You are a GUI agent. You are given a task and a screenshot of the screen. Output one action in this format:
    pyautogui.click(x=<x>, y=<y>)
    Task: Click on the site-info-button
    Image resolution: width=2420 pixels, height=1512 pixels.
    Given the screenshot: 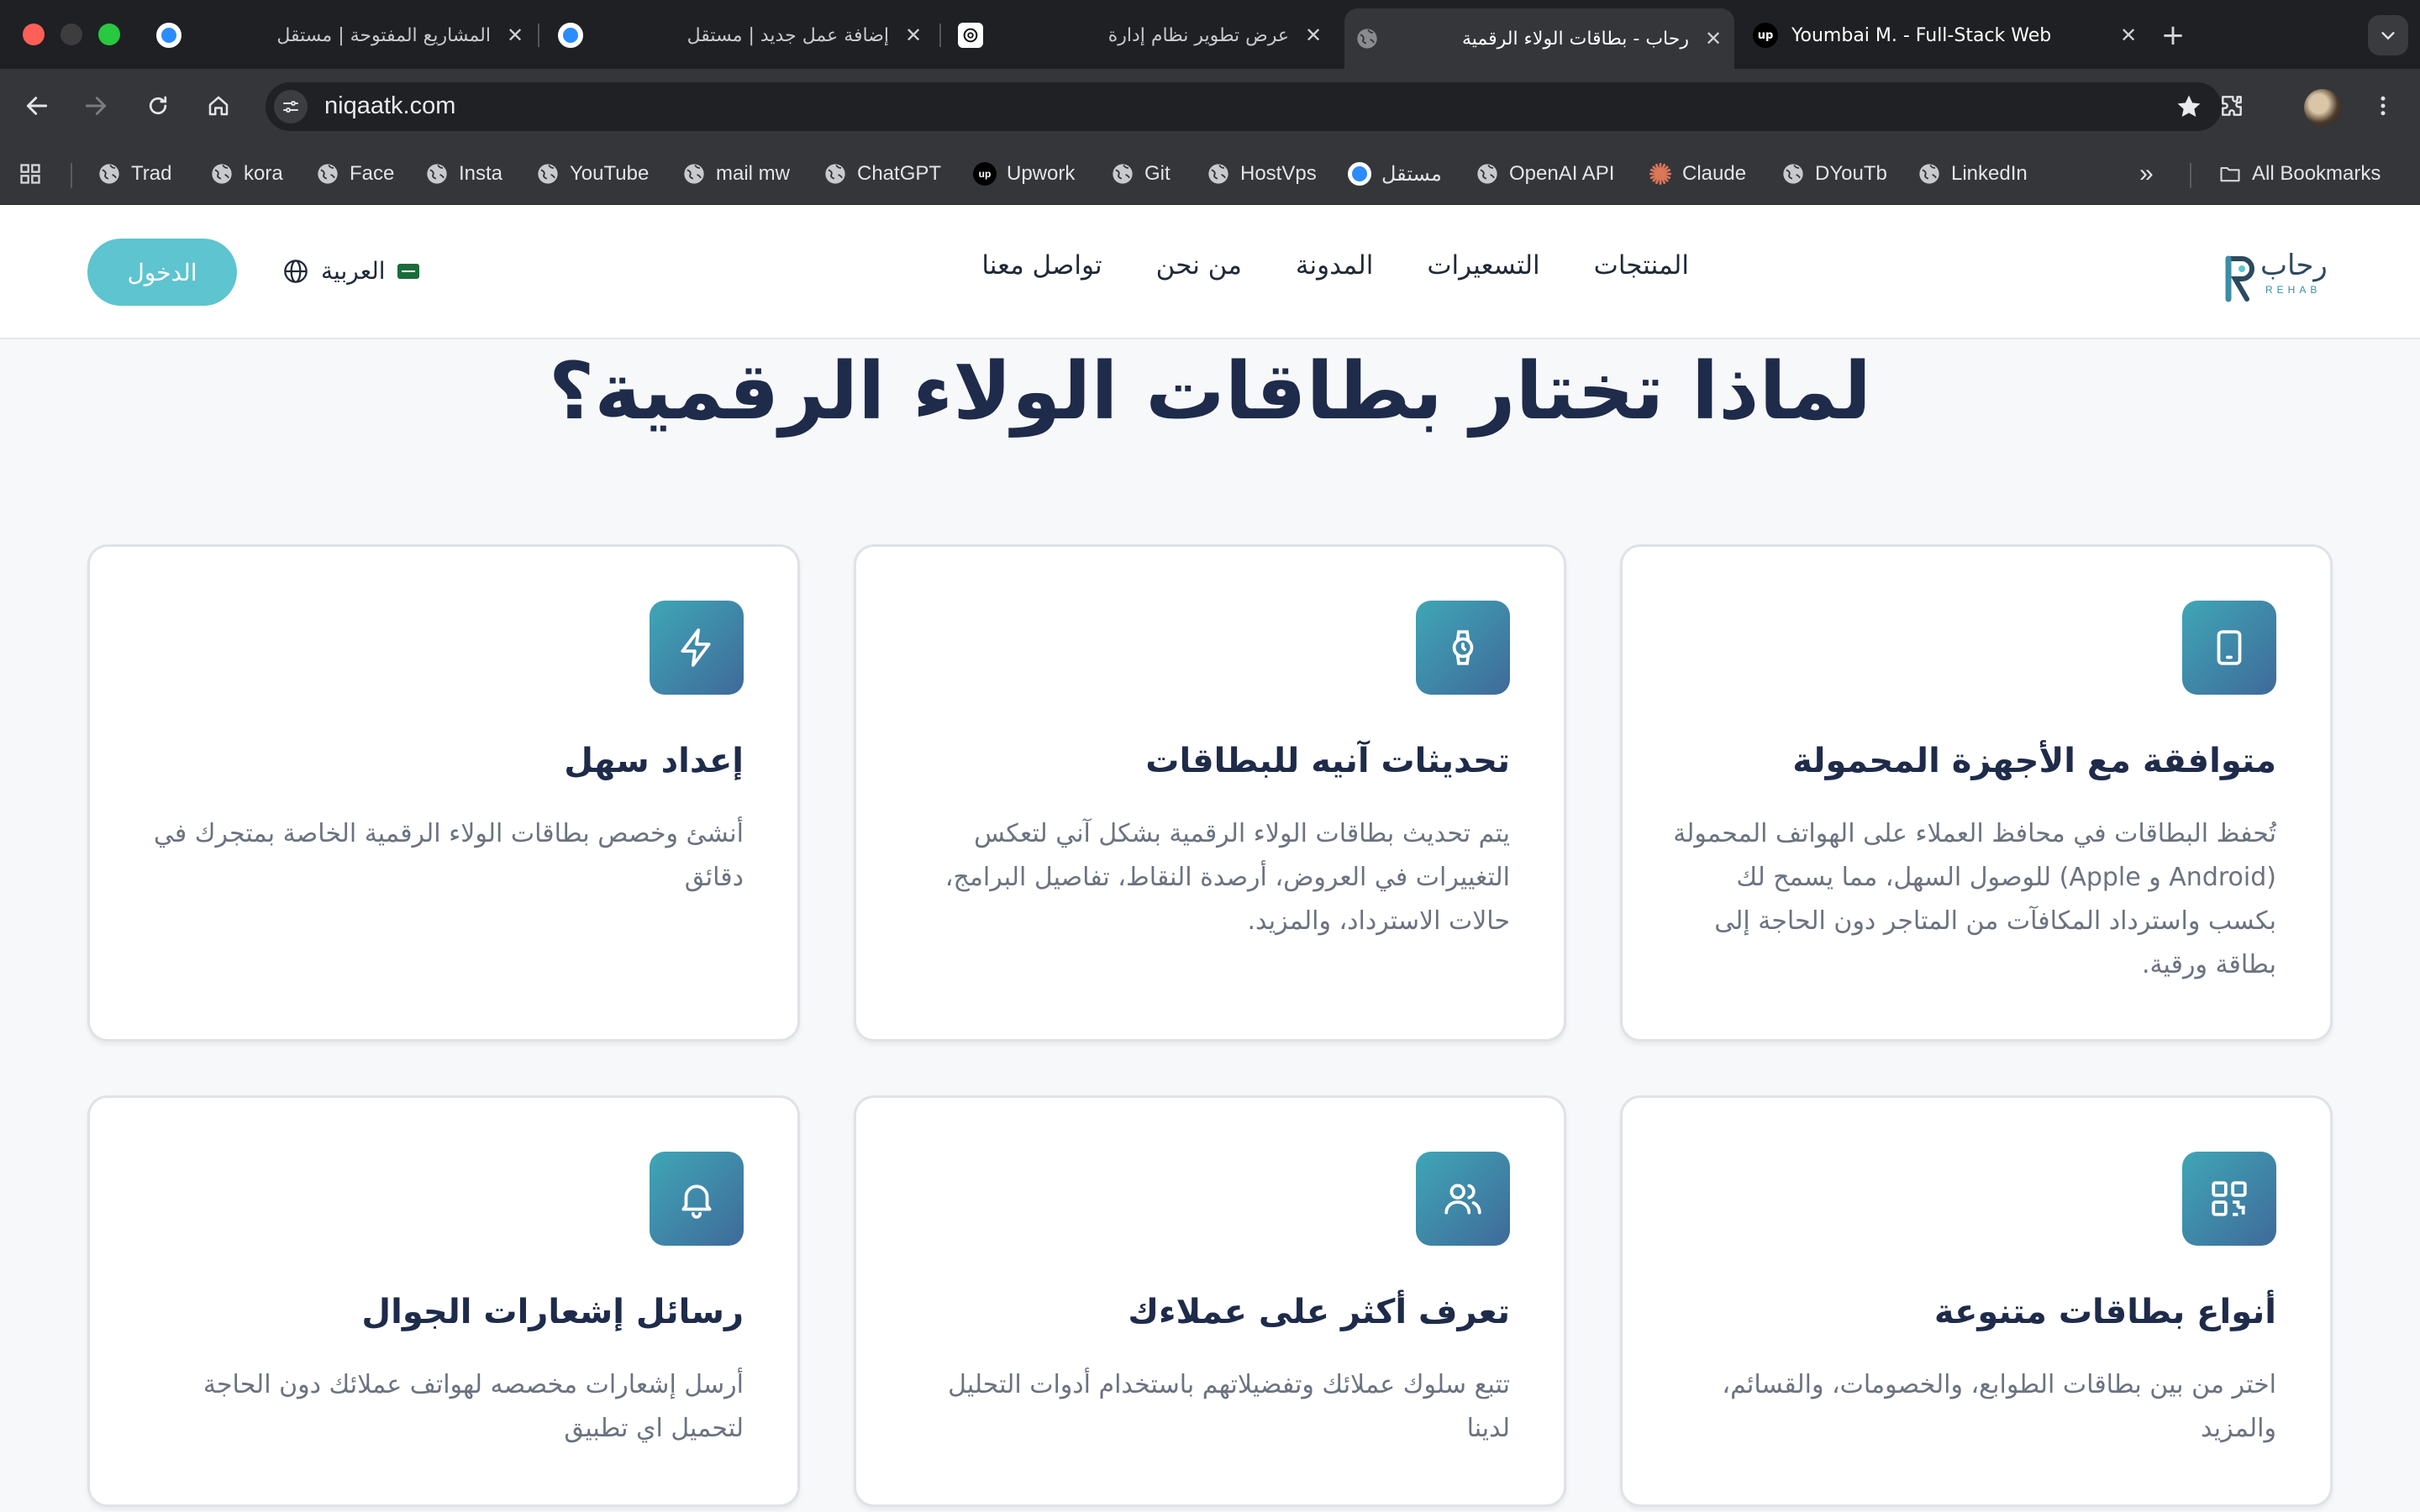 What is the action you would take?
    pyautogui.click(x=291, y=106)
    